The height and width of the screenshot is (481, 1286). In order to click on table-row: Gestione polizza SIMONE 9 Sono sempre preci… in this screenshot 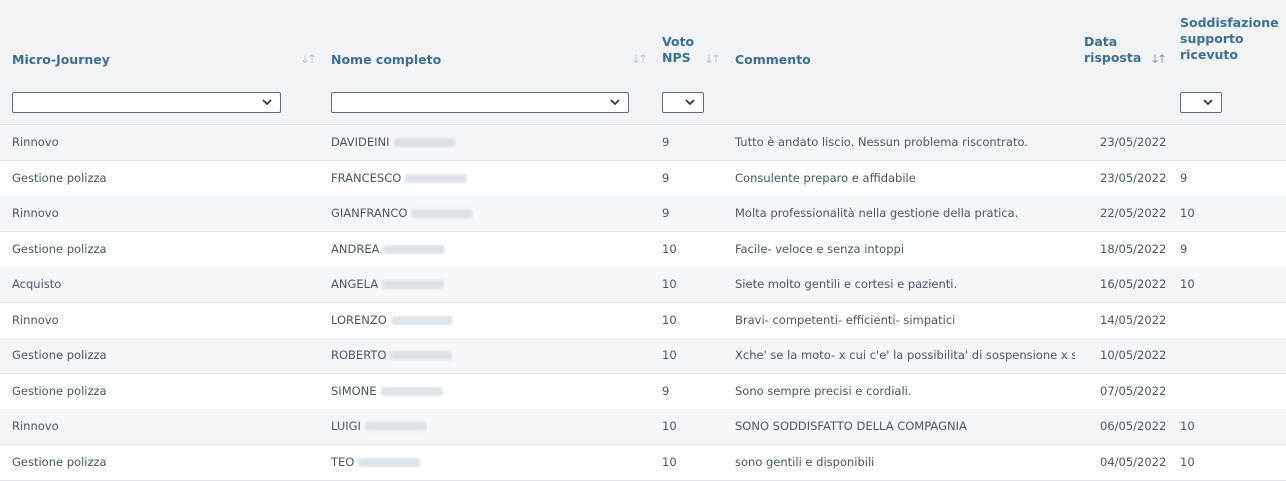, I will do `click(643, 392)`.